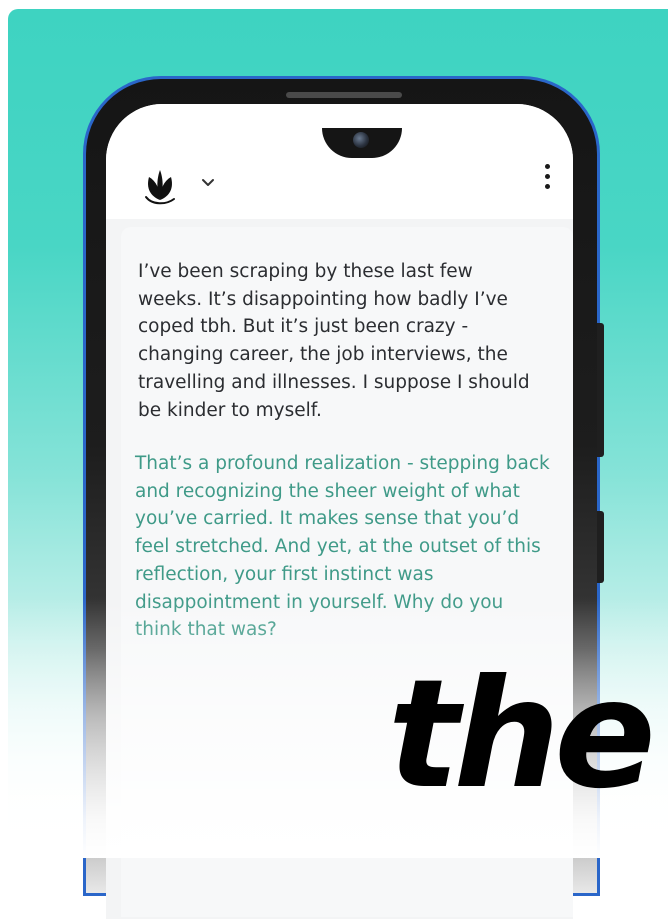 The height and width of the screenshot is (924, 668). Describe the element at coordinates (519, 735) in the screenshot. I see `overlay-word: the` at that location.